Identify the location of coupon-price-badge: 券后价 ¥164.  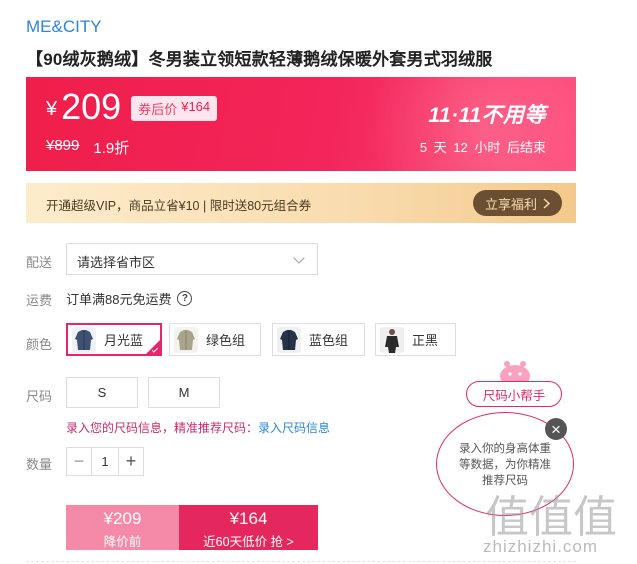
(174, 108).